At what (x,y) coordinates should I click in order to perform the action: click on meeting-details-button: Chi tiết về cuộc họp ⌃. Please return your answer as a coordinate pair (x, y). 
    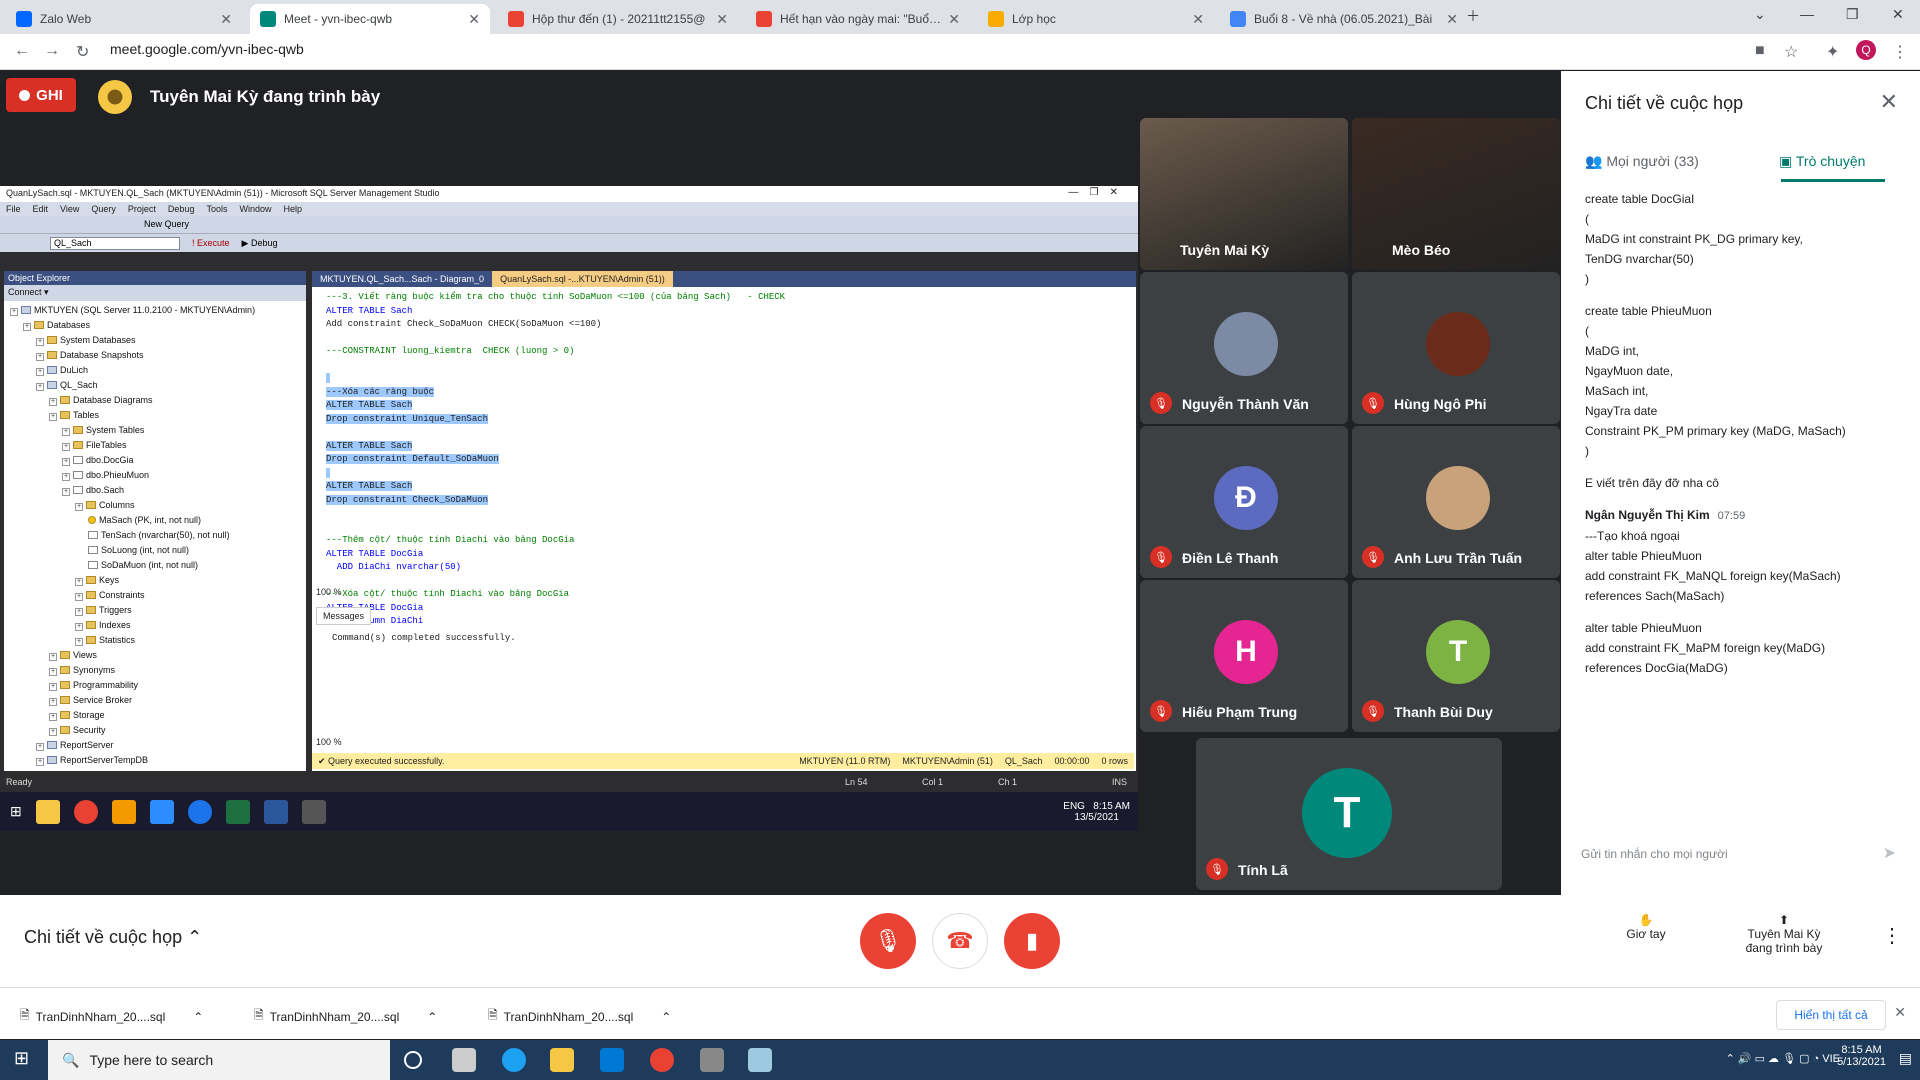
    Looking at the image, I should click on (113, 937).